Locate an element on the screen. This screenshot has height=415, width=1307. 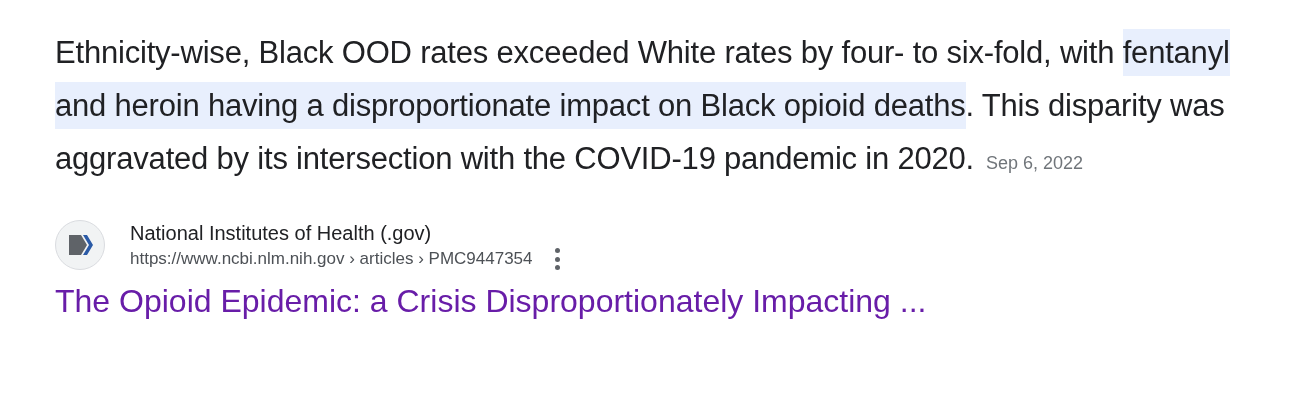
site-logo-icon is located at coordinates (80, 245).